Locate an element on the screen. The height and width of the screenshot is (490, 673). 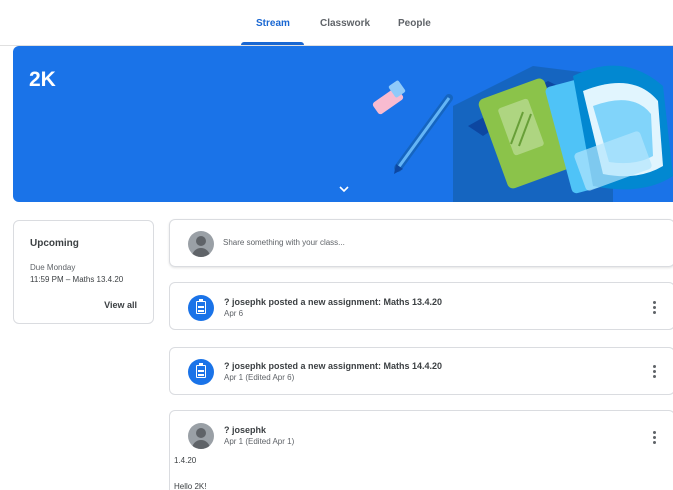
tab-people: People is located at coordinates (414, 23).